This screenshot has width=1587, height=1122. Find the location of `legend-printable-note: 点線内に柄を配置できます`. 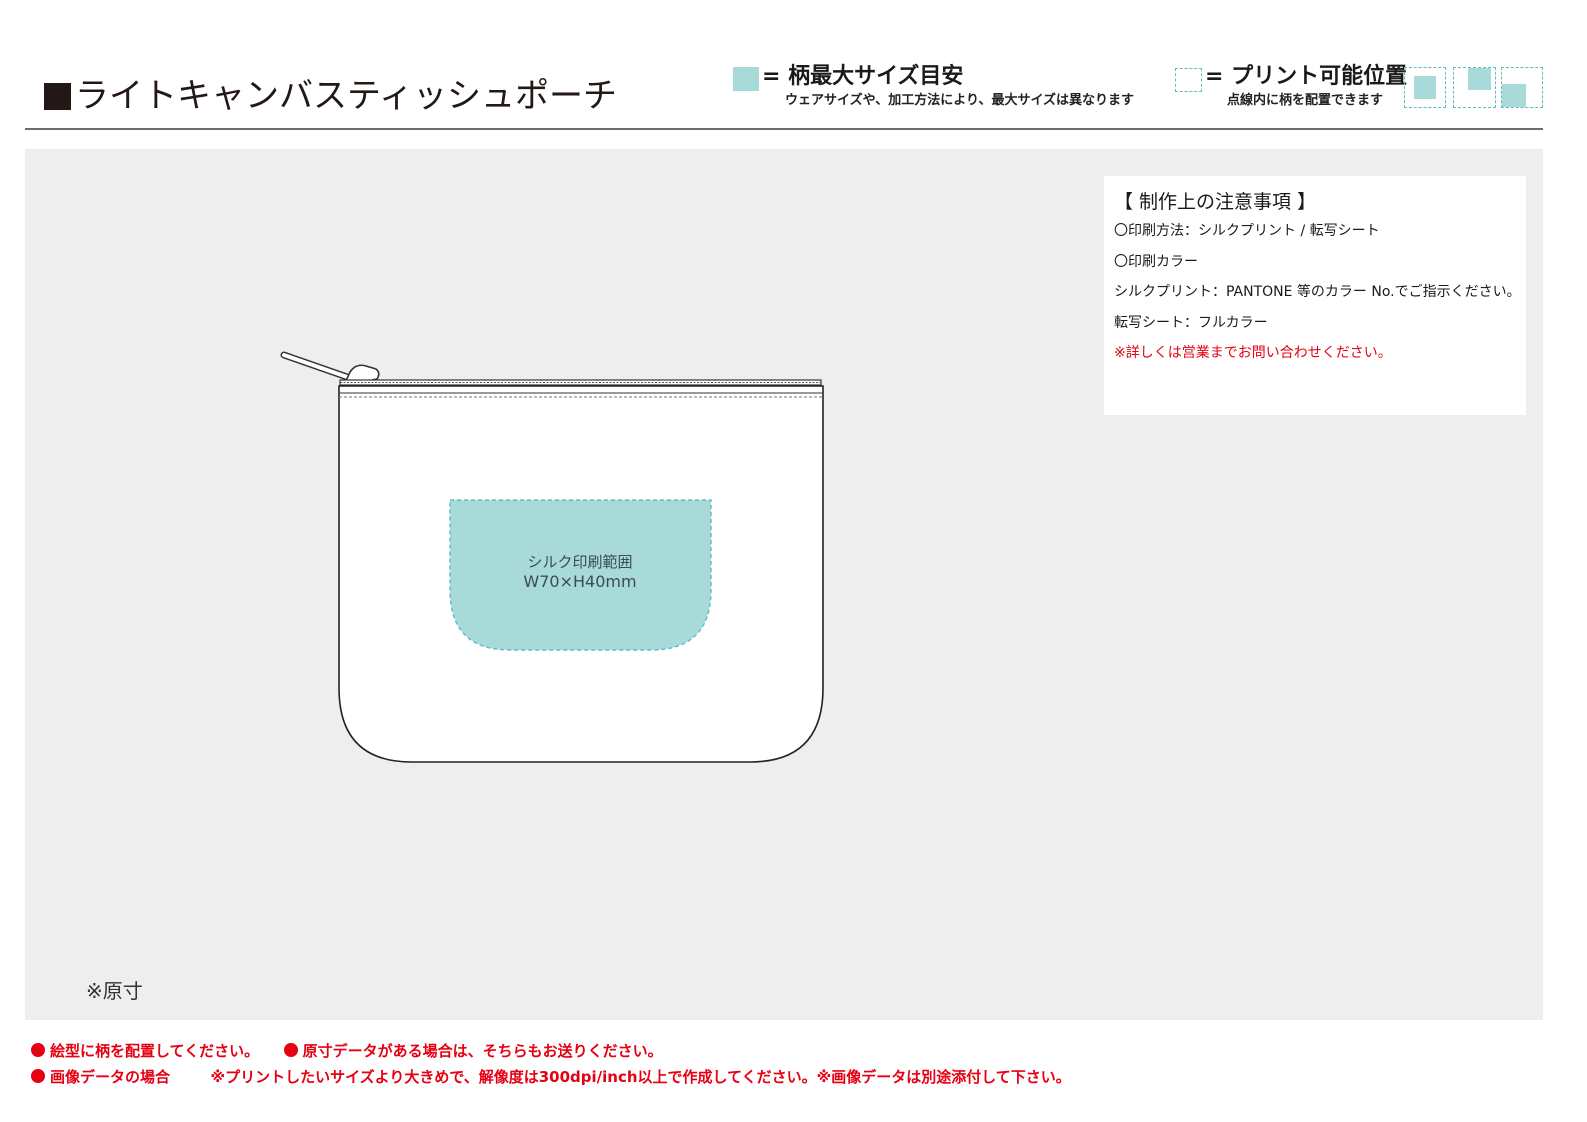

legend-printable-note: 点線内に柄を配置できます is located at coordinates (1305, 100).